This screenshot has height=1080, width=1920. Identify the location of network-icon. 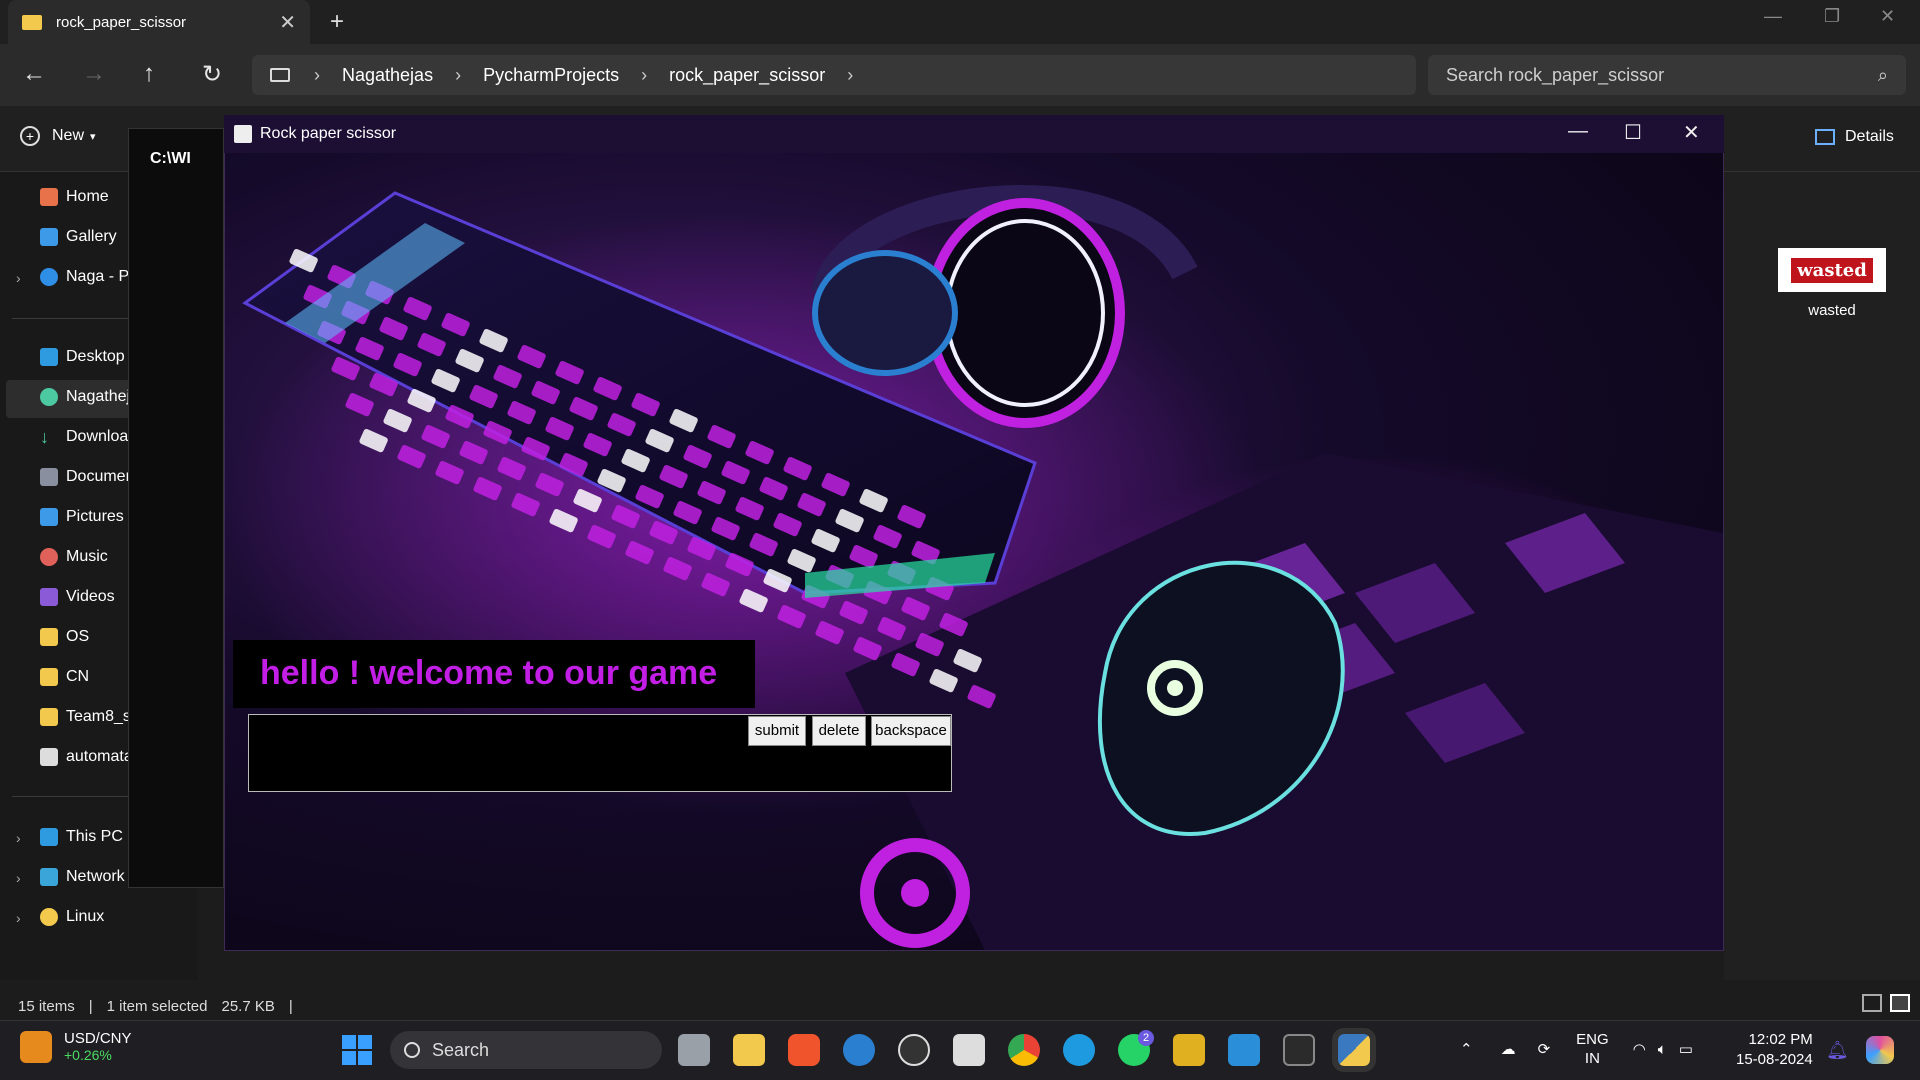
(49, 877).